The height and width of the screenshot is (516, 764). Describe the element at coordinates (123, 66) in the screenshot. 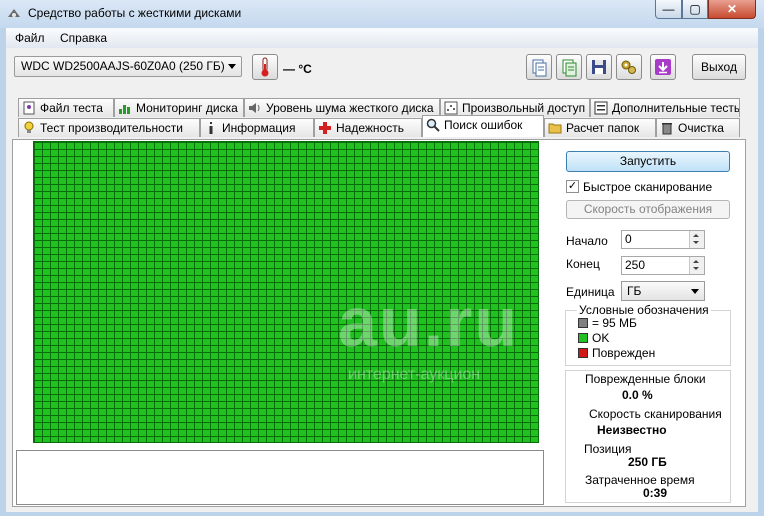

I see `drive-select-value: WDC WD2500AAJS-60Z0A0 (250 ГБ)` at that location.